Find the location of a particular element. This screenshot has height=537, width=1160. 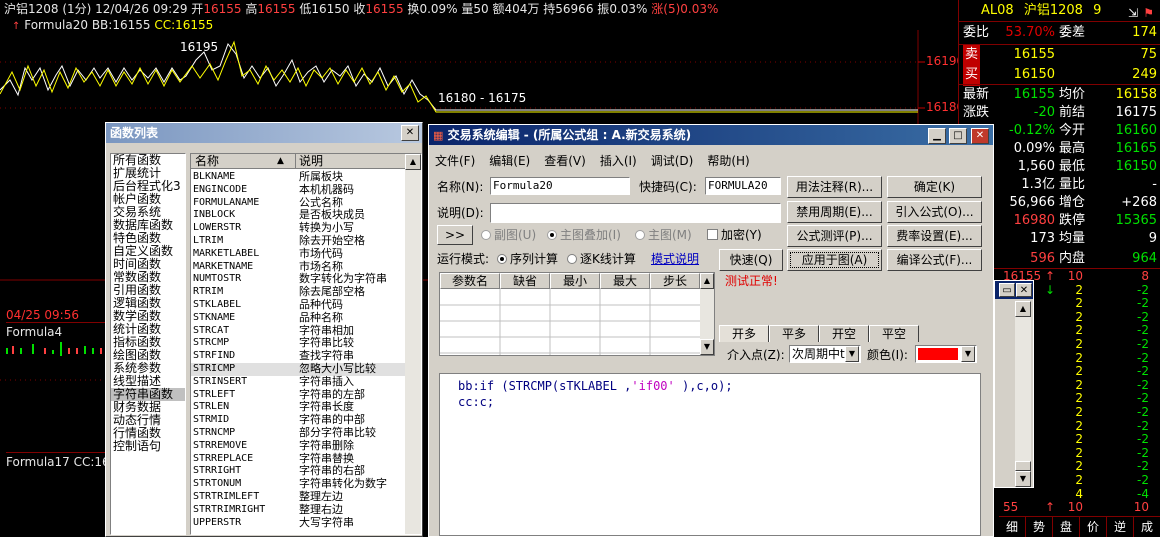

function-row: STRREMOVE 字符串删除 is located at coordinates (299, 446).